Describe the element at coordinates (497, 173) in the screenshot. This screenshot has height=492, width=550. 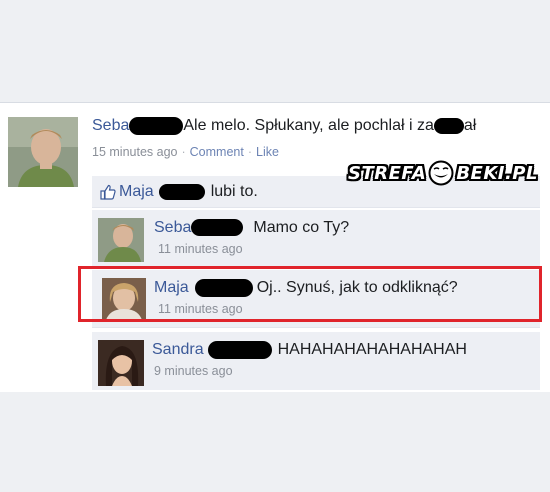
I see `watermark-right: BEKI.PL` at that location.